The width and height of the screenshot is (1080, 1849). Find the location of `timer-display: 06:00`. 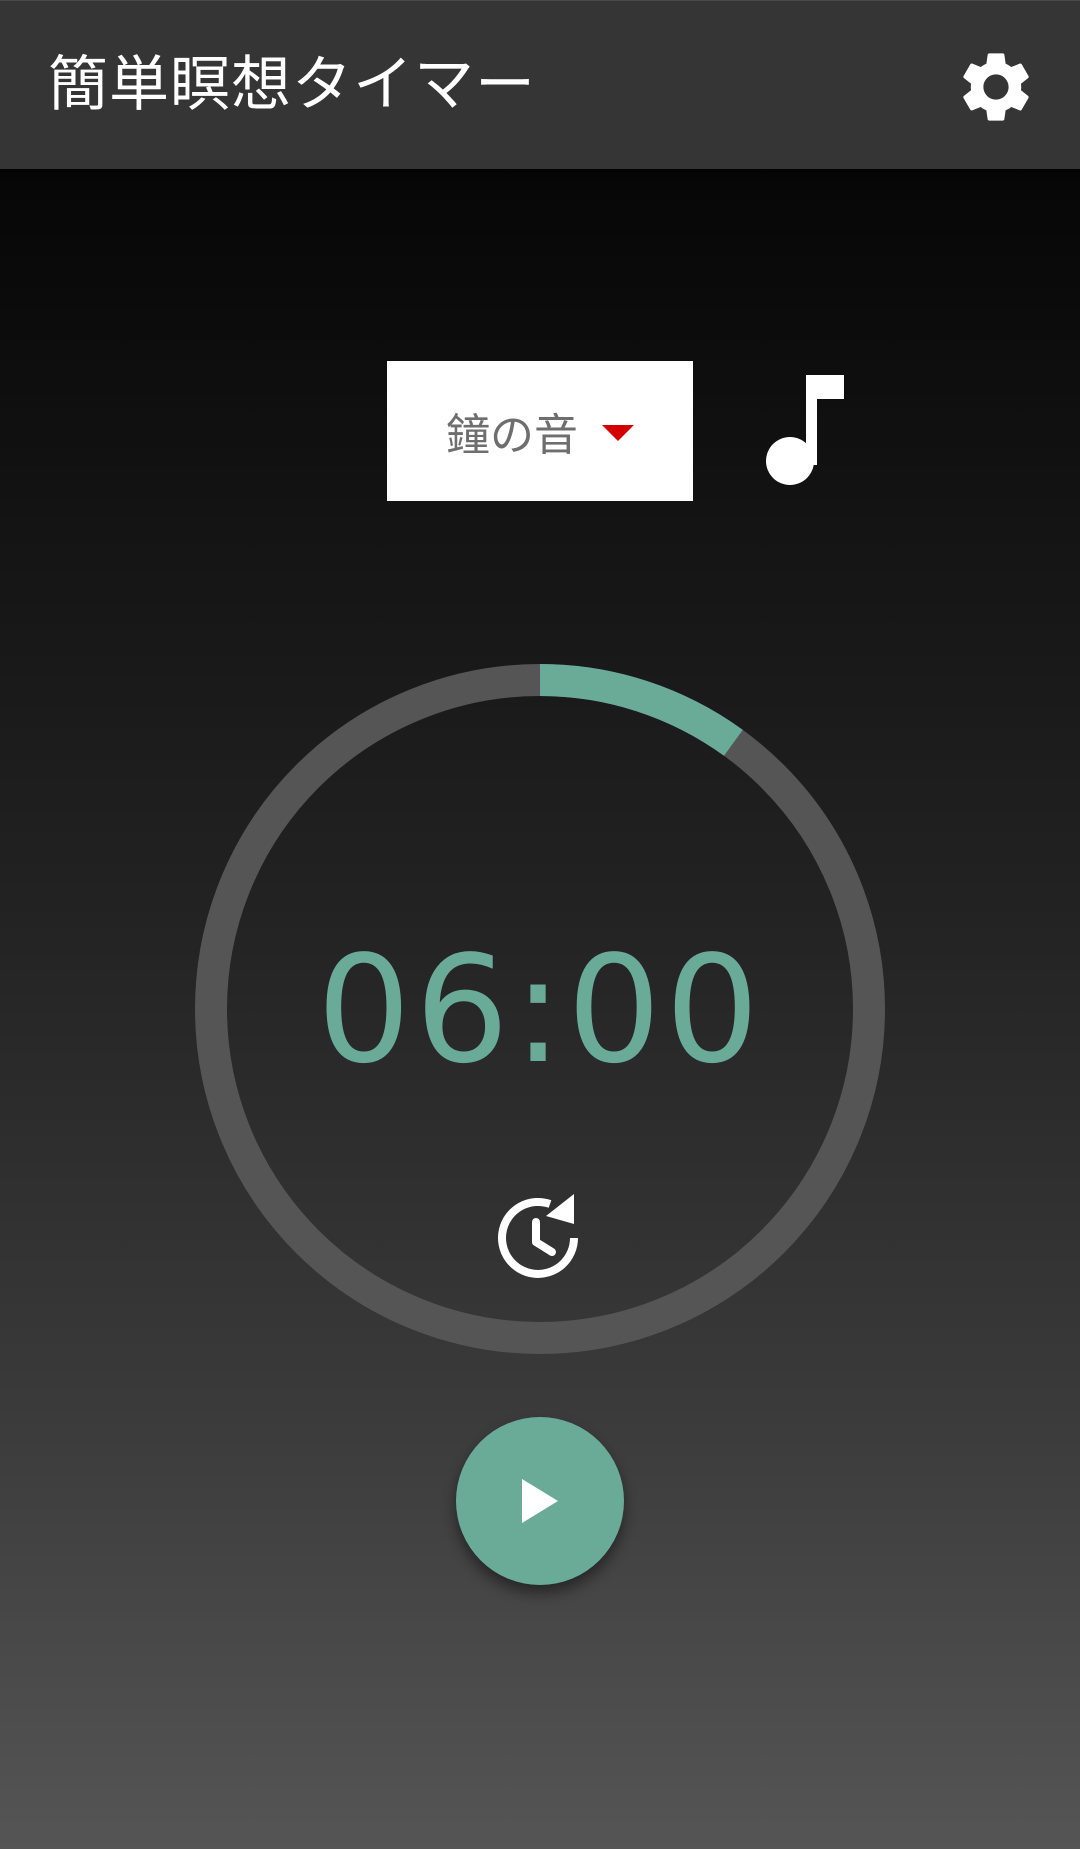

timer-display: 06:00 is located at coordinates (540, 1010).